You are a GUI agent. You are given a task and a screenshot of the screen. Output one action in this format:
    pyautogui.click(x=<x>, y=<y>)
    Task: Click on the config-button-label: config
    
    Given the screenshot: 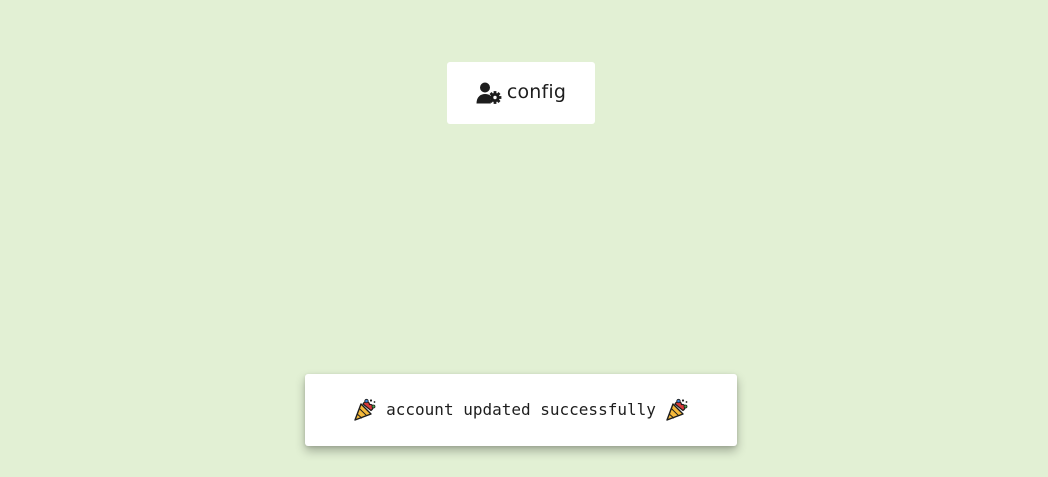 What is the action you would take?
    pyautogui.click(x=536, y=92)
    